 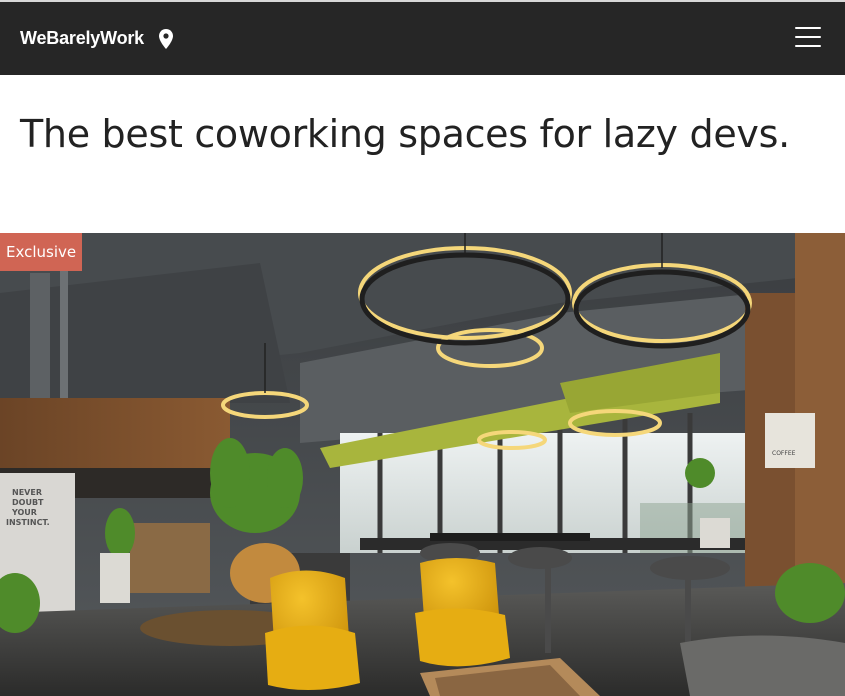 What do you see at coordinates (422, 38) in the screenshot?
I see `navbar: WeBarelyWork` at bounding box center [422, 38].